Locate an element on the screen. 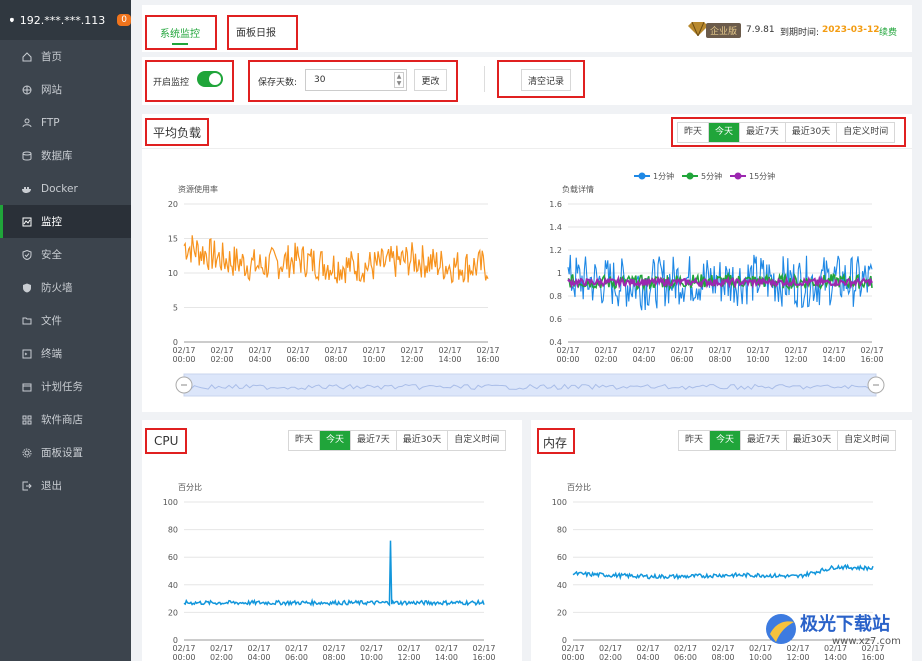  sidebar-item-13: 退出 is located at coordinates (65, 485).